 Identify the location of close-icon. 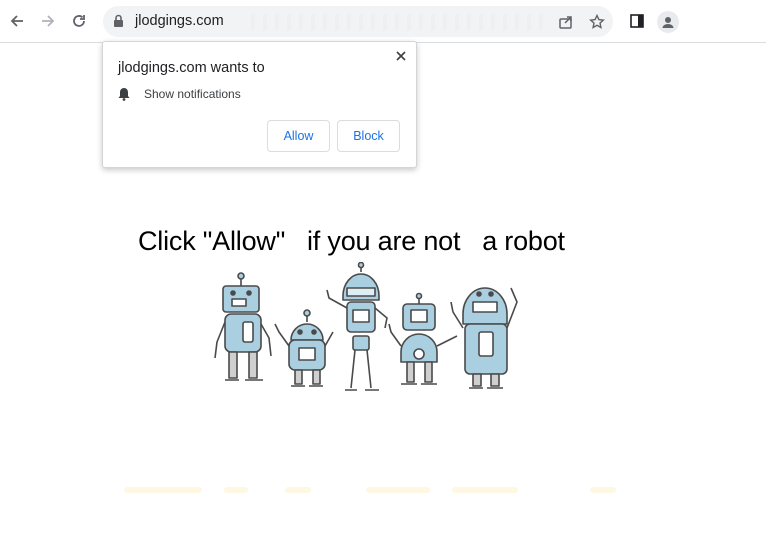
(401, 56).